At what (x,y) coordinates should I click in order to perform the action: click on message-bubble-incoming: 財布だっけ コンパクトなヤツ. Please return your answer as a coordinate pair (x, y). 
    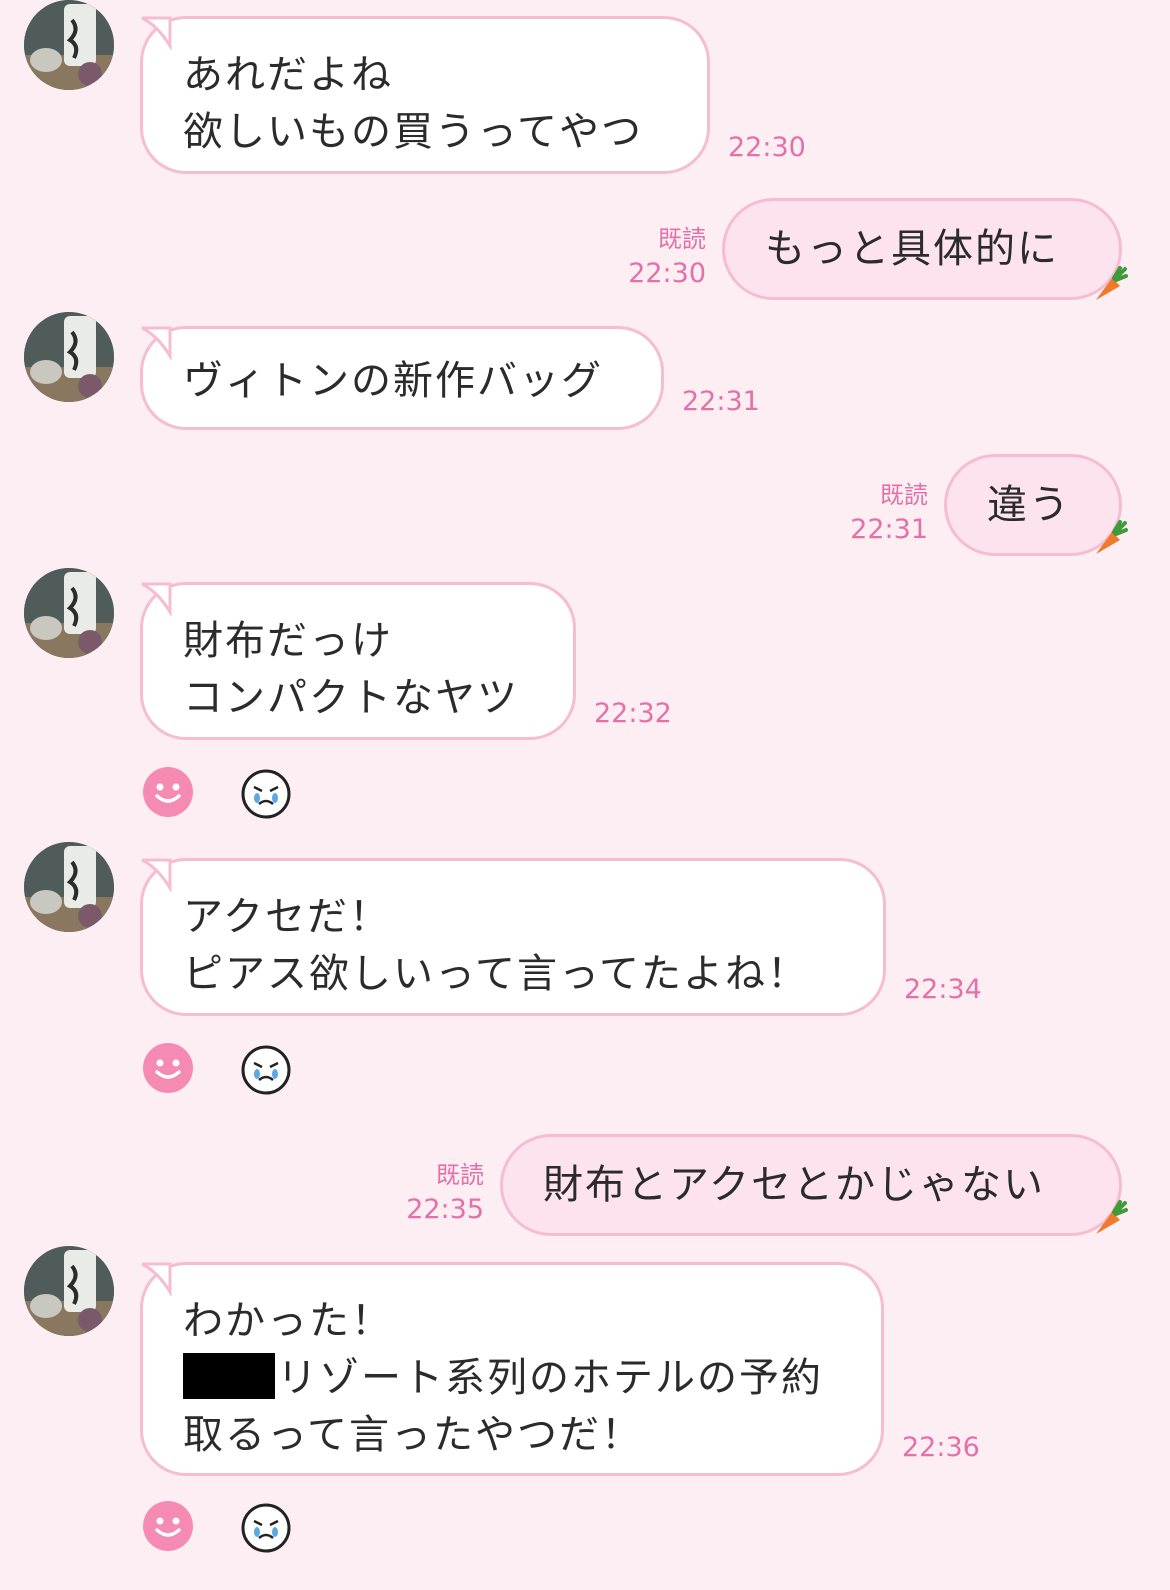
    Looking at the image, I should click on (358, 661).